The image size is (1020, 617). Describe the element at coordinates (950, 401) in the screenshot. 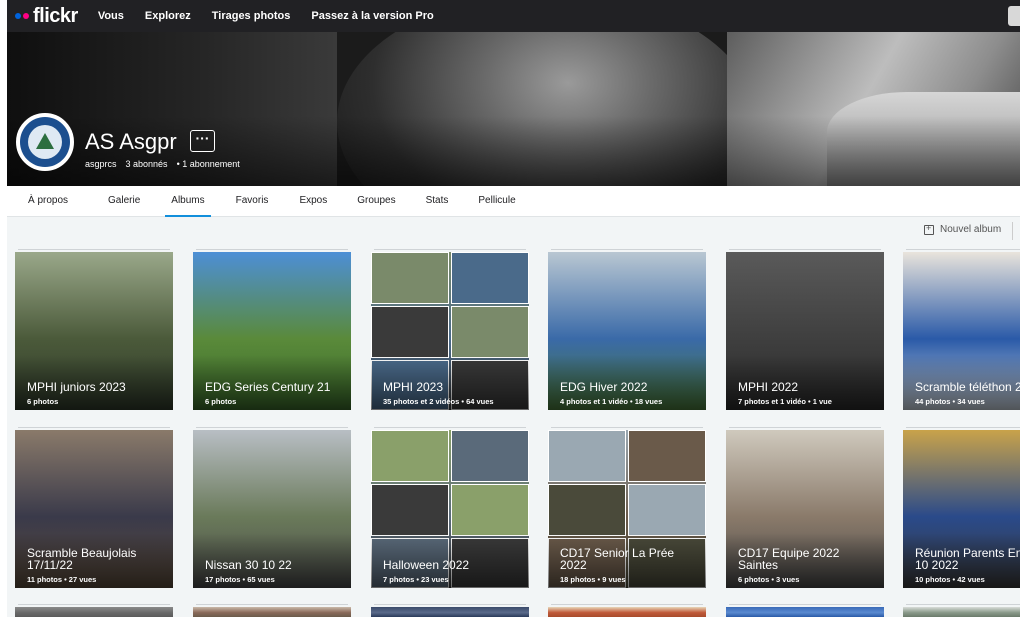

I see `album-info: 44 photos • 34 vues` at that location.